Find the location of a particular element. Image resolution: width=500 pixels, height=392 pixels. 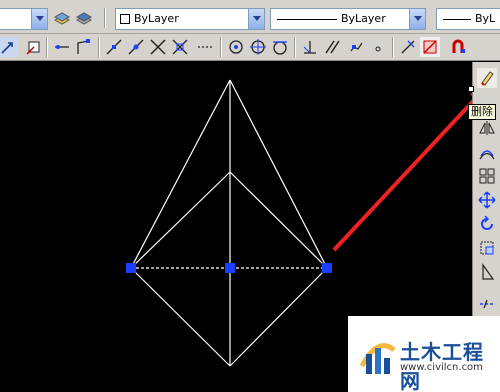

inner-left-edge is located at coordinates (180, 220).